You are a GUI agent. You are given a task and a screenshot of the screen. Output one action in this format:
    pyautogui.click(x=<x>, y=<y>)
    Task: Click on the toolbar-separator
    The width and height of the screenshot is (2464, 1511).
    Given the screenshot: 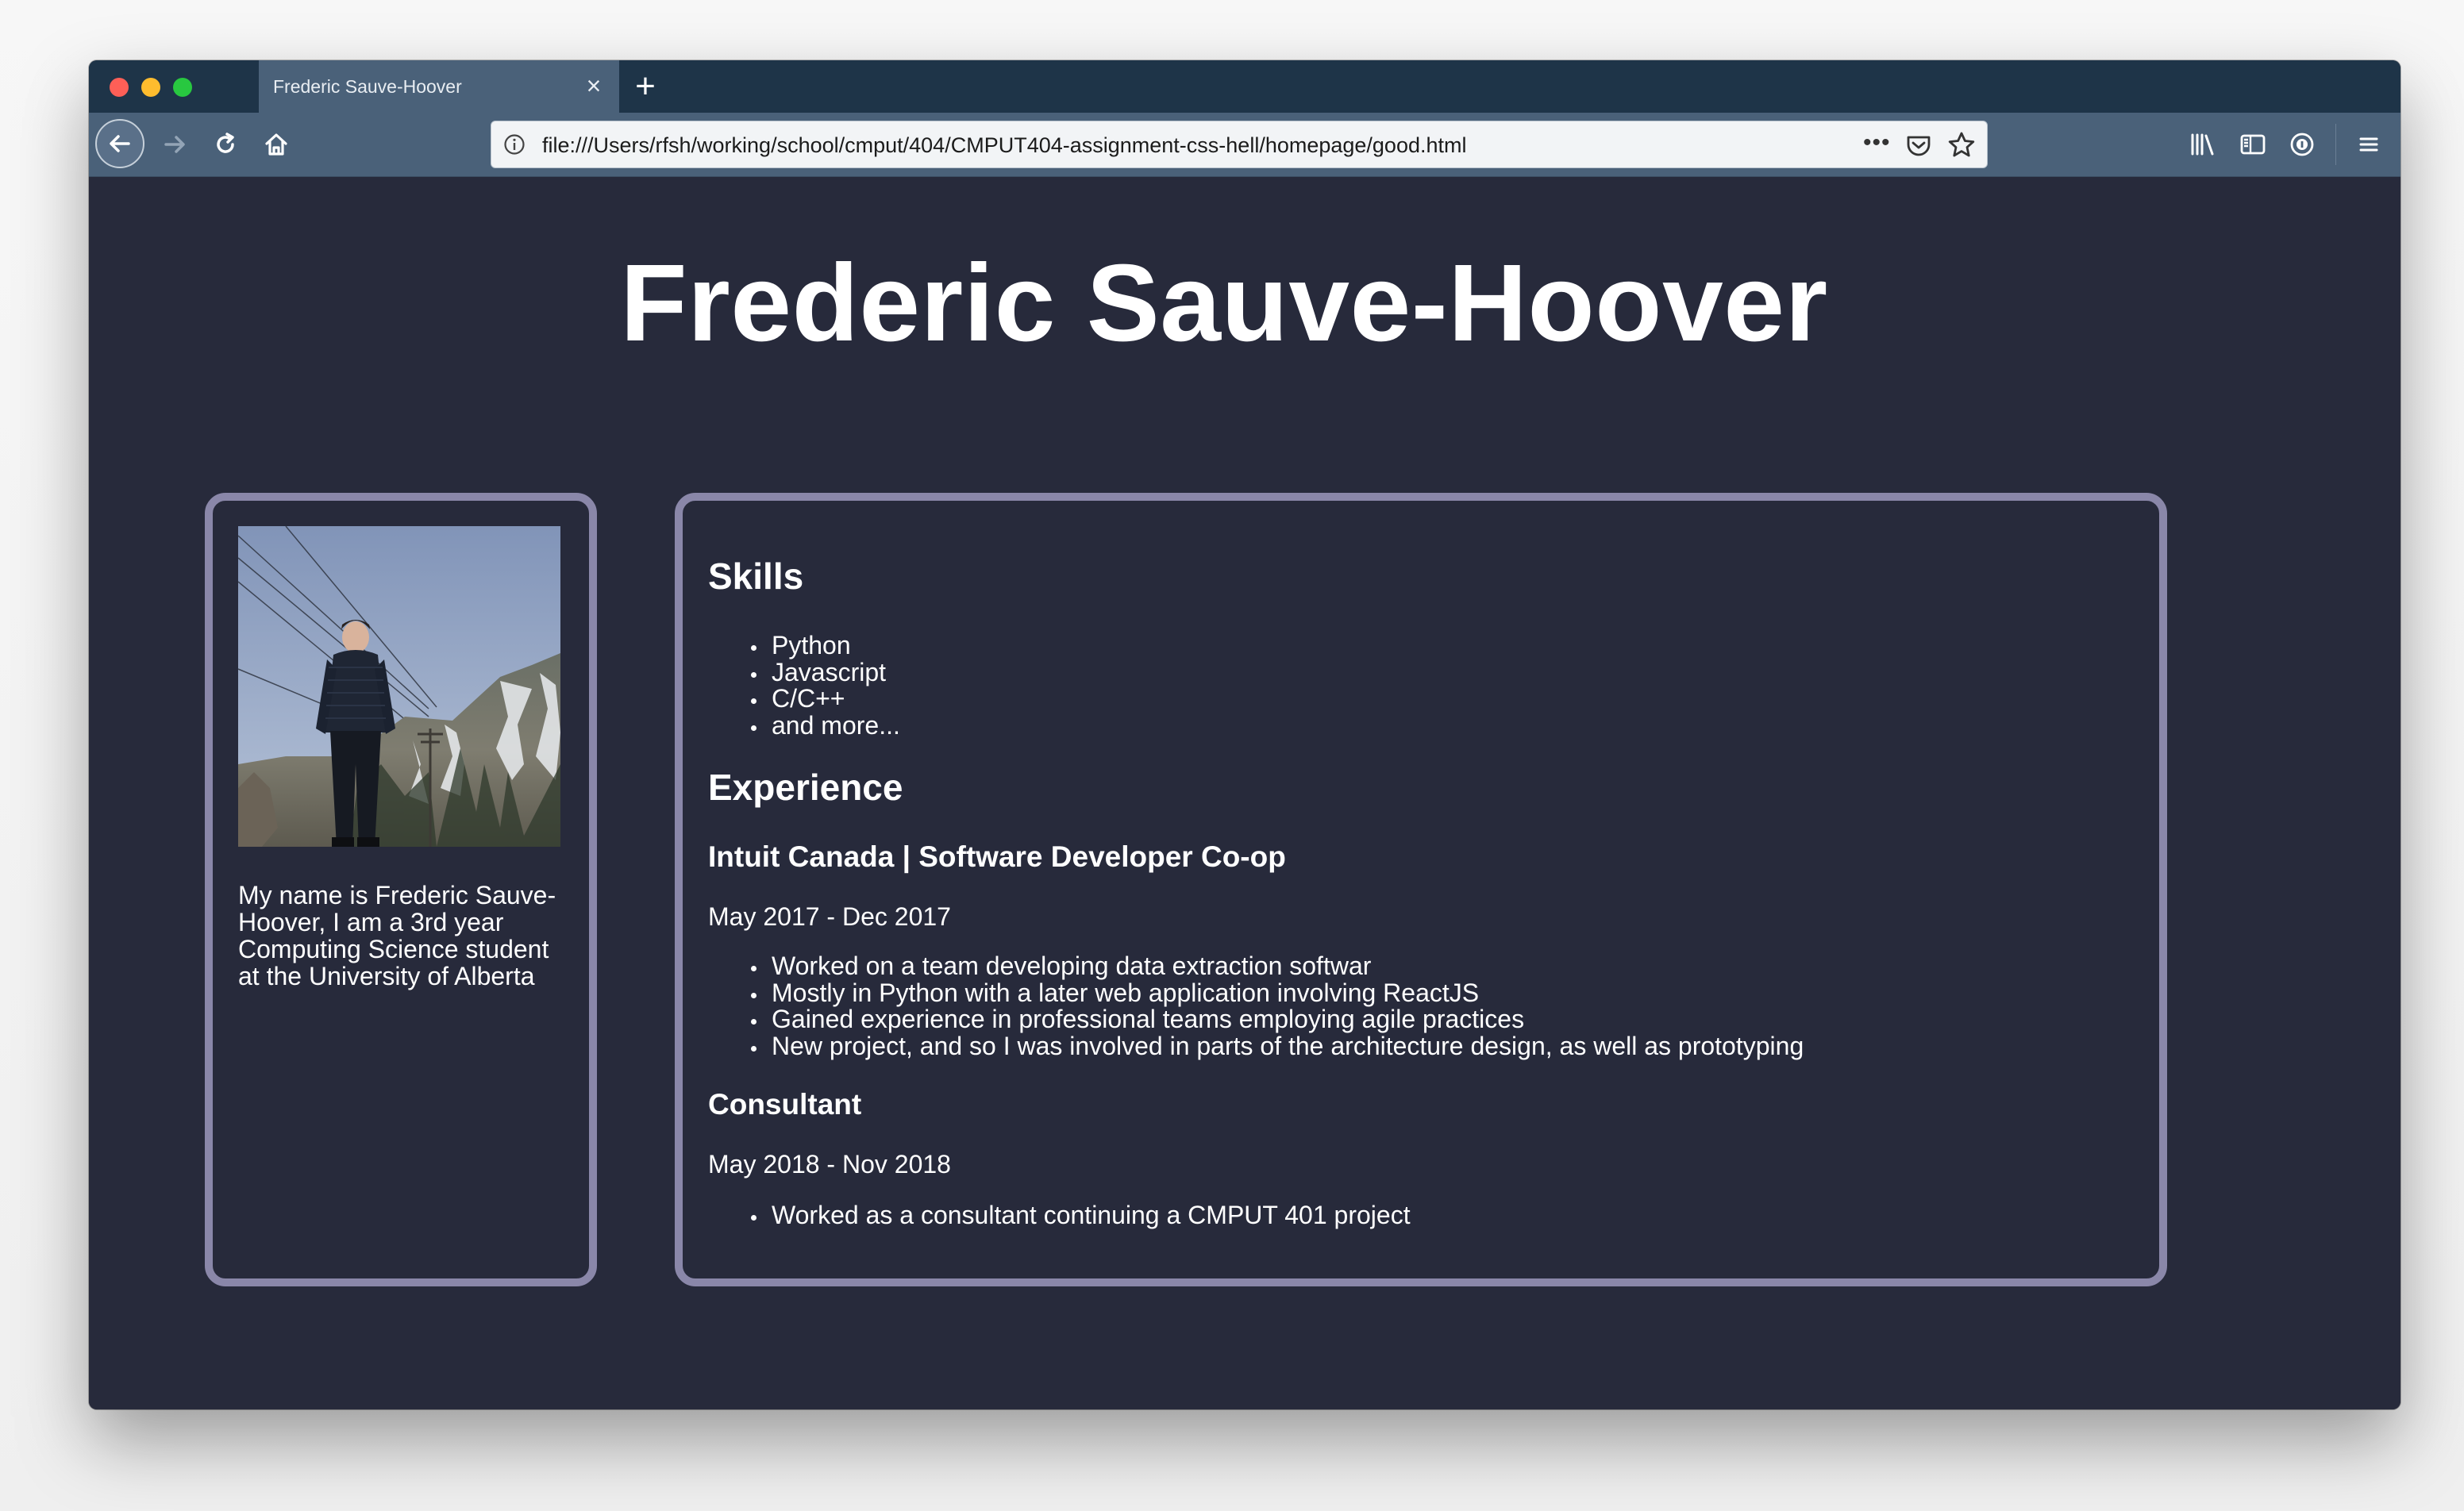 What is the action you would take?
    pyautogui.click(x=2335, y=144)
    